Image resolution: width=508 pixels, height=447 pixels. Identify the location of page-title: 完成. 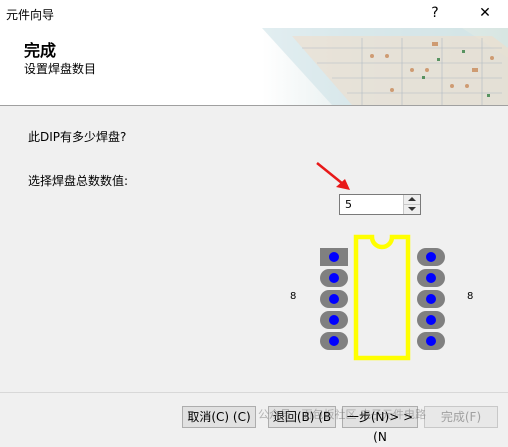
(40, 50).